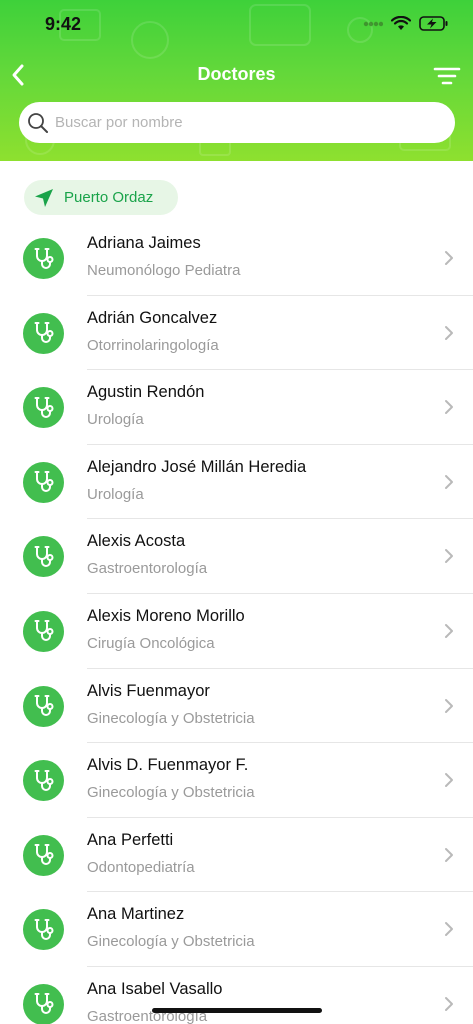 The height and width of the screenshot is (1024, 473). I want to click on search-icon, so click(38, 122).